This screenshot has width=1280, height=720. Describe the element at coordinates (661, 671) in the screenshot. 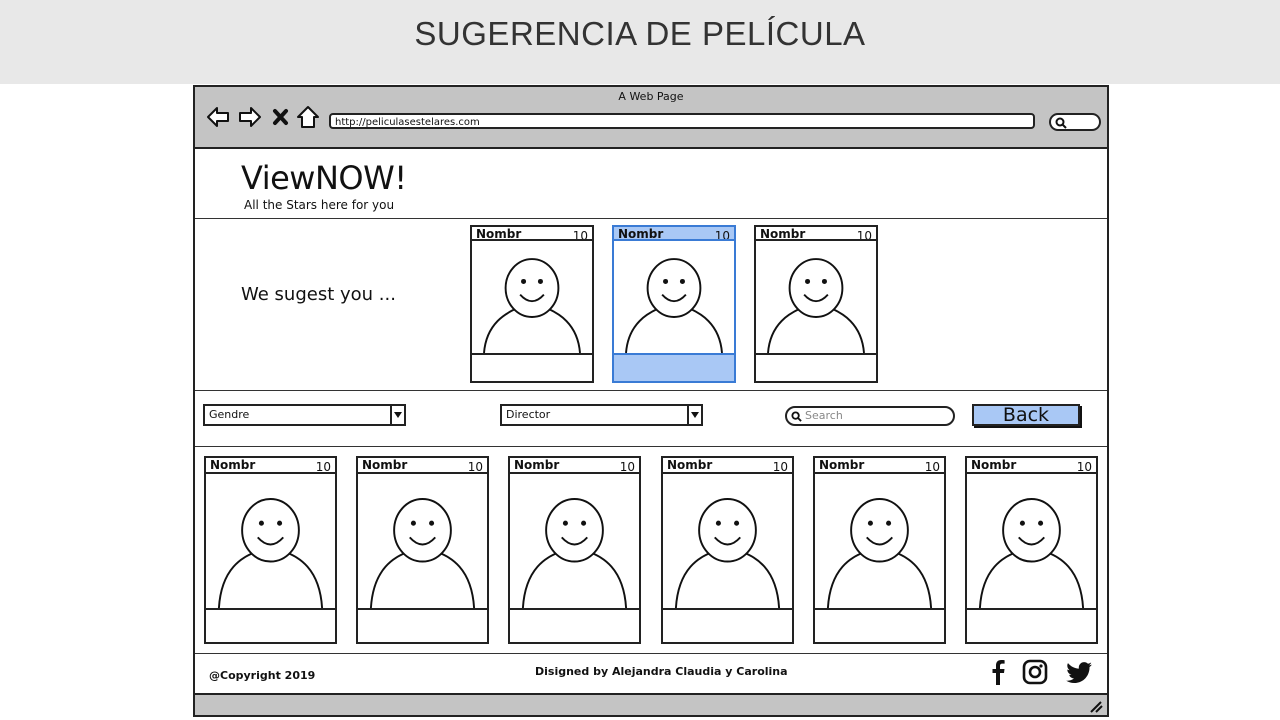

I see `credits-text: Disigned by Alejandra Claudia y Carolina` at that location.